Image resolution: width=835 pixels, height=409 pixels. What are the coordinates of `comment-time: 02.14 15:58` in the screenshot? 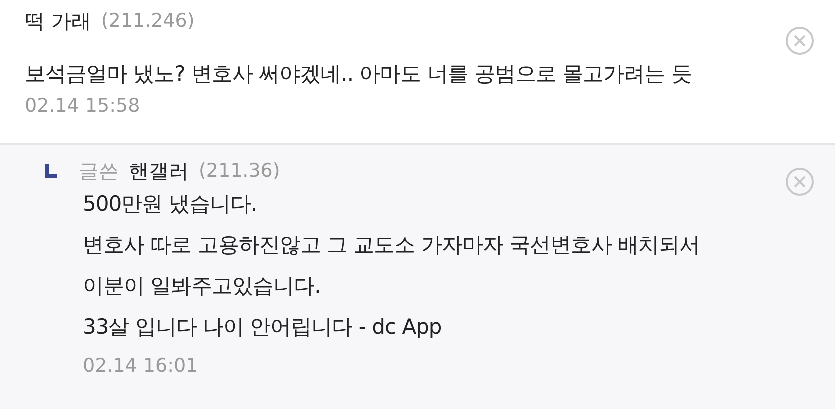 It's located at (83, 106).